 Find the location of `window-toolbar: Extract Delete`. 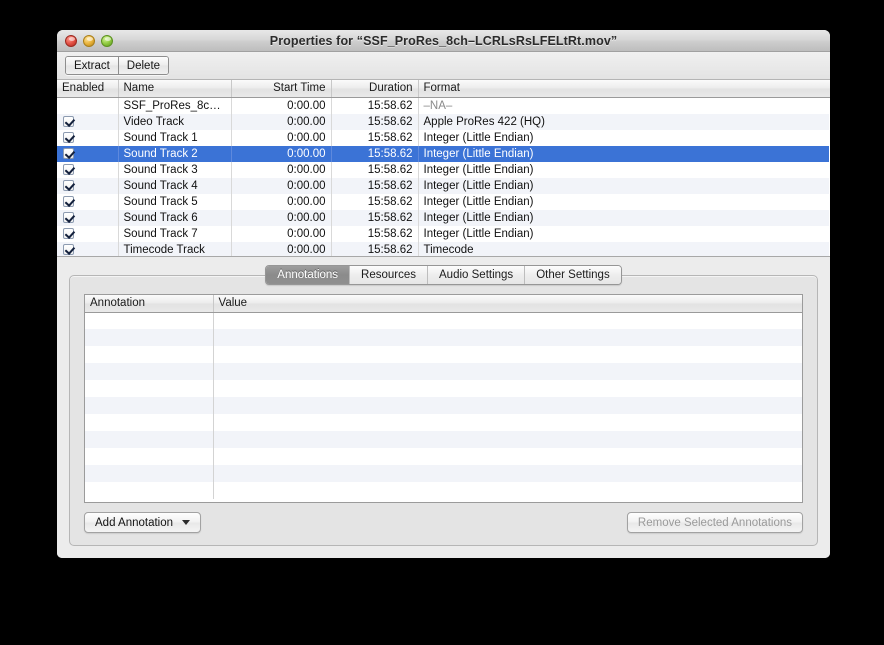

window-toolbar: Extract Delete is located at coordinates (443, 66).